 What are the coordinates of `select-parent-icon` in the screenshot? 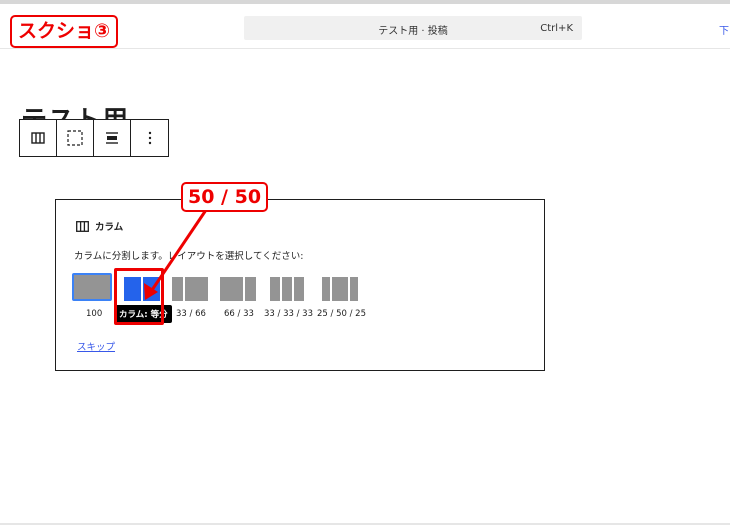 It's located at (75, 138).